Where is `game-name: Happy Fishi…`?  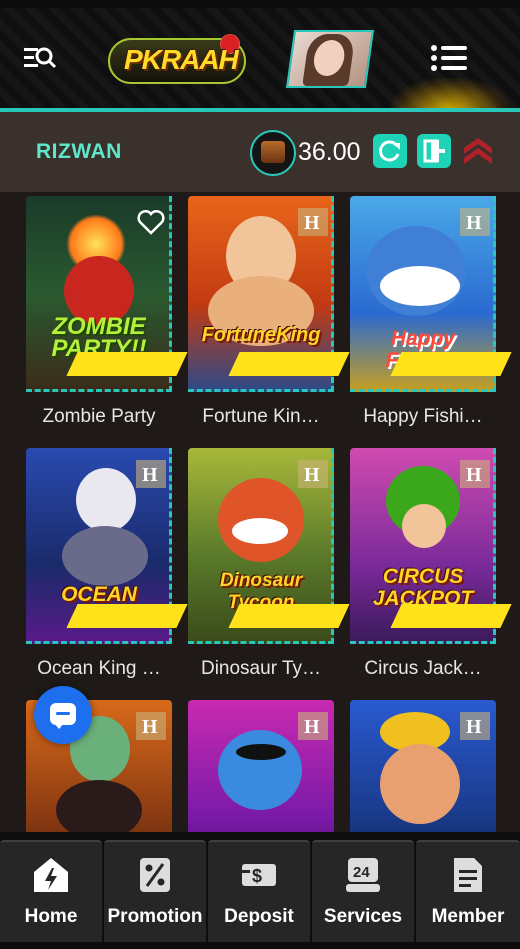 game-name: Happy Fishi… is located at coordinates (423, 417).